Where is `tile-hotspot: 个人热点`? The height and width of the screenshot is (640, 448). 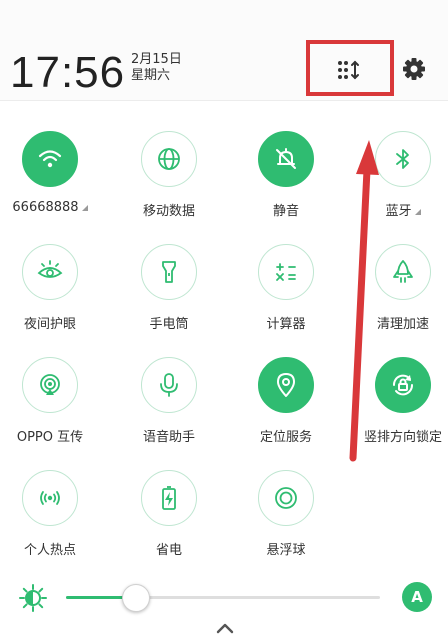 tile-hotspot: 个人热点 is located at coordinates (55, 513).